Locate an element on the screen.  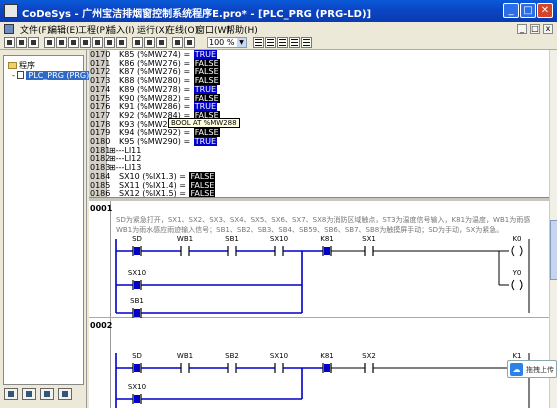
tree-expander: - is located at coordinates (13, 75).